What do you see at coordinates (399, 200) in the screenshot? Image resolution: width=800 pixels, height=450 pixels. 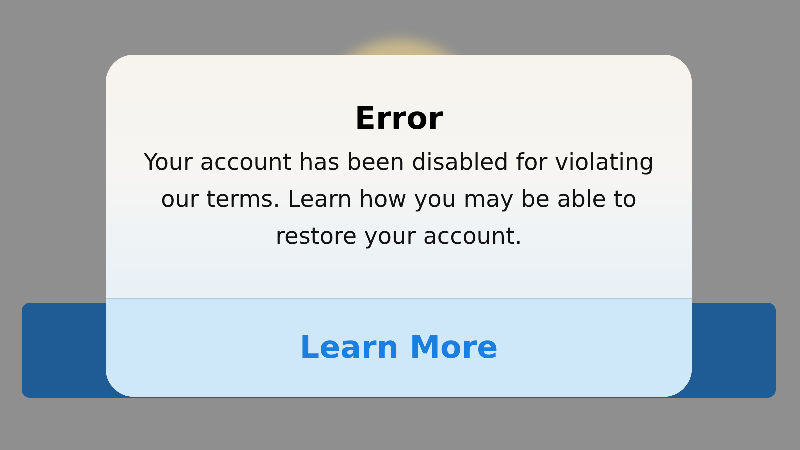 I see `alert-message: Your account has been disabled for violating our terms. Learn how you may be able to restore your account.` at bounding box center [399, 200].